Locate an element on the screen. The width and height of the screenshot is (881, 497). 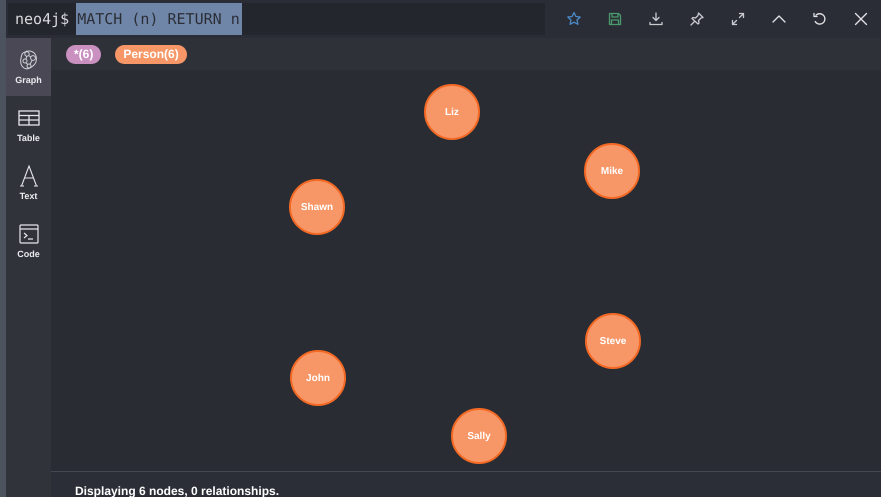
query-editor: neo4j$ MATCH (n) RETURN n is located at coordinates (276, 19).